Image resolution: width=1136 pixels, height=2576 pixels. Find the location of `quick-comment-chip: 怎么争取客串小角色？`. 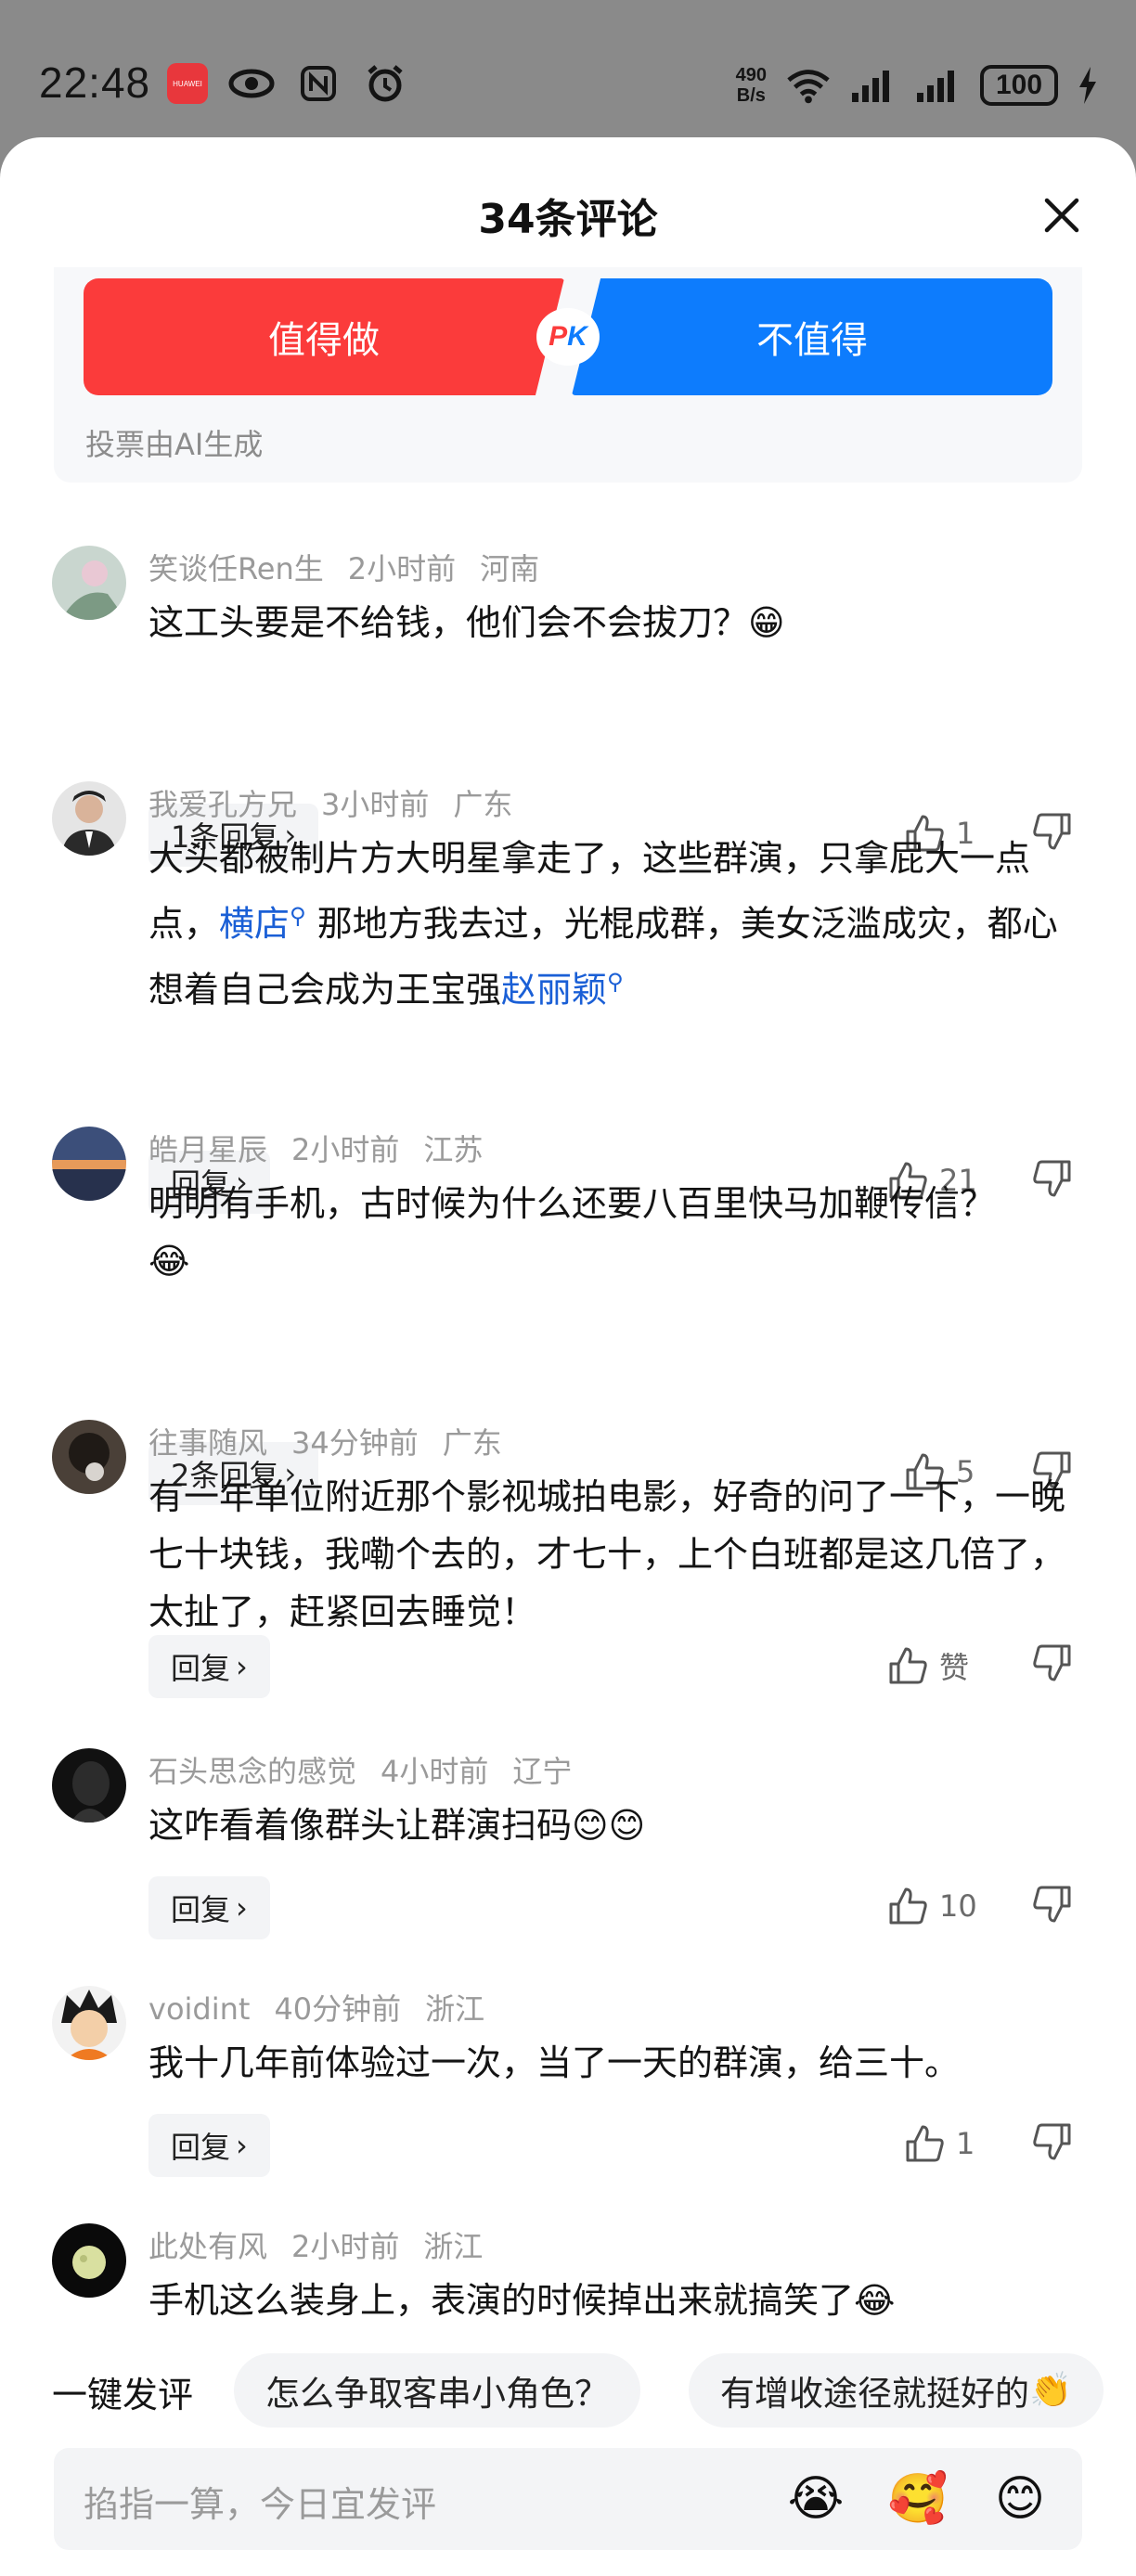

quick-comment-chip: 怎么争取客串小角色？ is located at coordinates (437, 2391).